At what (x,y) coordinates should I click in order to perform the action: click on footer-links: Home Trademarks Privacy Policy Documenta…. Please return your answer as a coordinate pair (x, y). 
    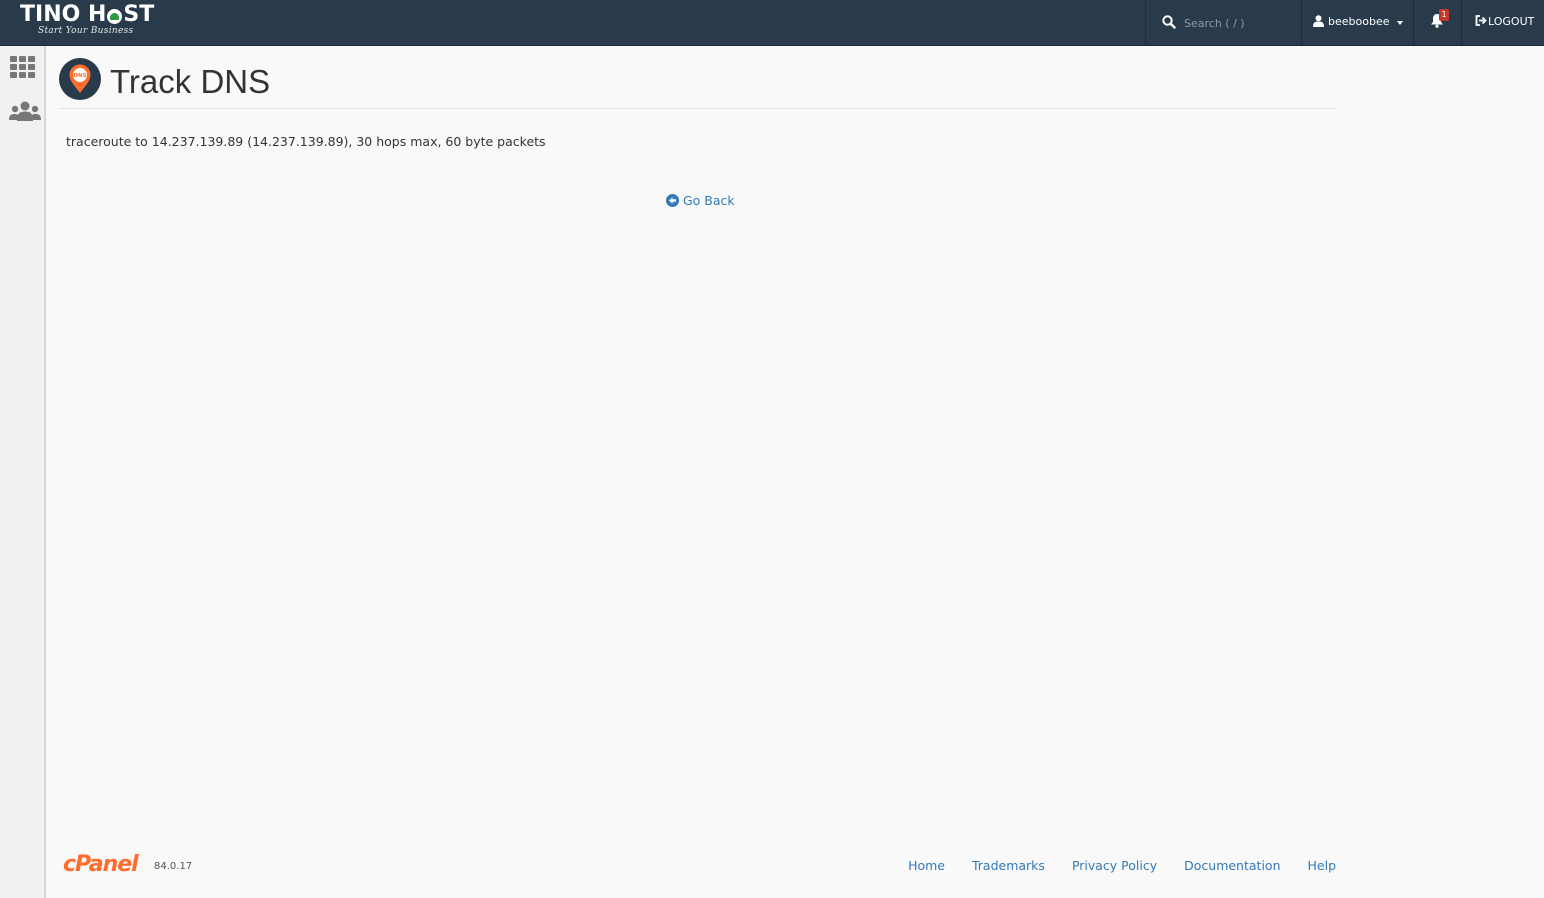
    Looking at the image, I should click on (1122, 865).